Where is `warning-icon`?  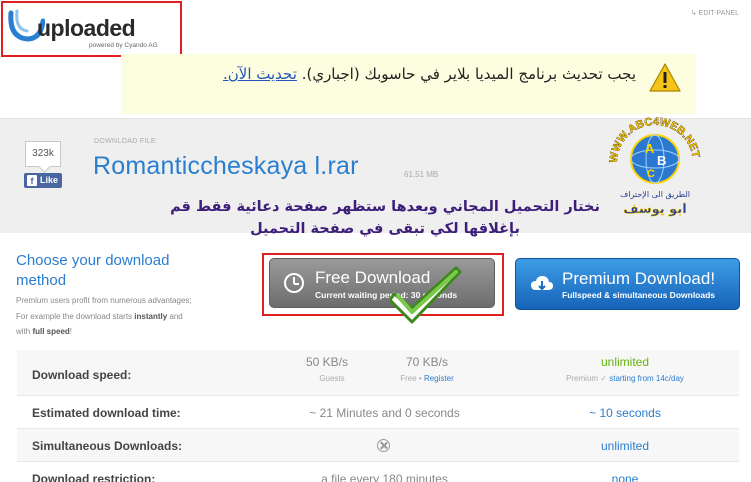 warning-icon is located at coordinates (665, 77).